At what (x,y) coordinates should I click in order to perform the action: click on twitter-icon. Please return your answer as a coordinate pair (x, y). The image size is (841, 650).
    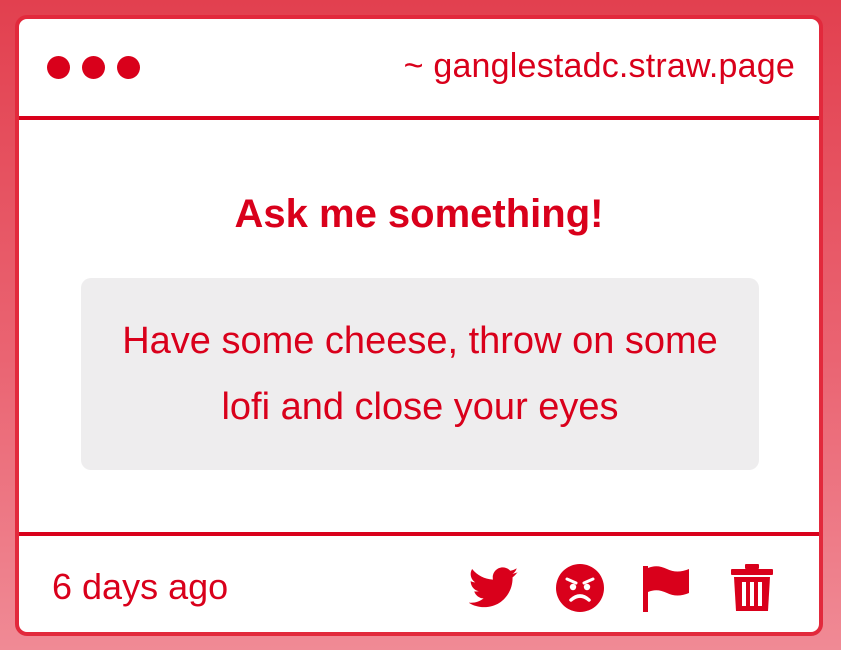
    Looking at the image, I should click on (494, 588).